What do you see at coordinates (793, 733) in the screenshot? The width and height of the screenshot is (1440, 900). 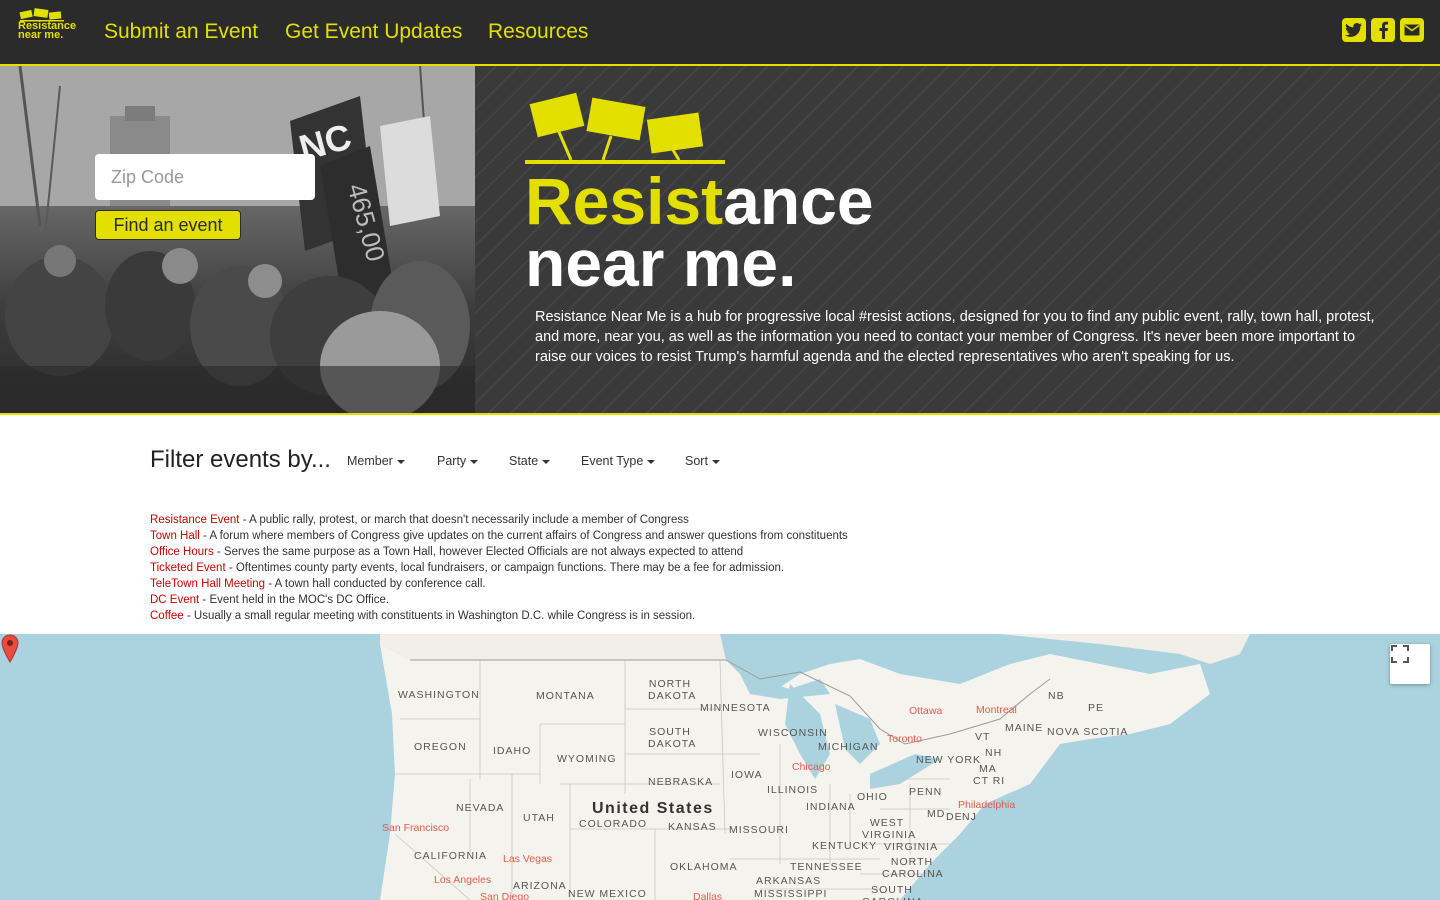 I see `map-label-state: WISCONSIN` at bounding box center [793, 733].